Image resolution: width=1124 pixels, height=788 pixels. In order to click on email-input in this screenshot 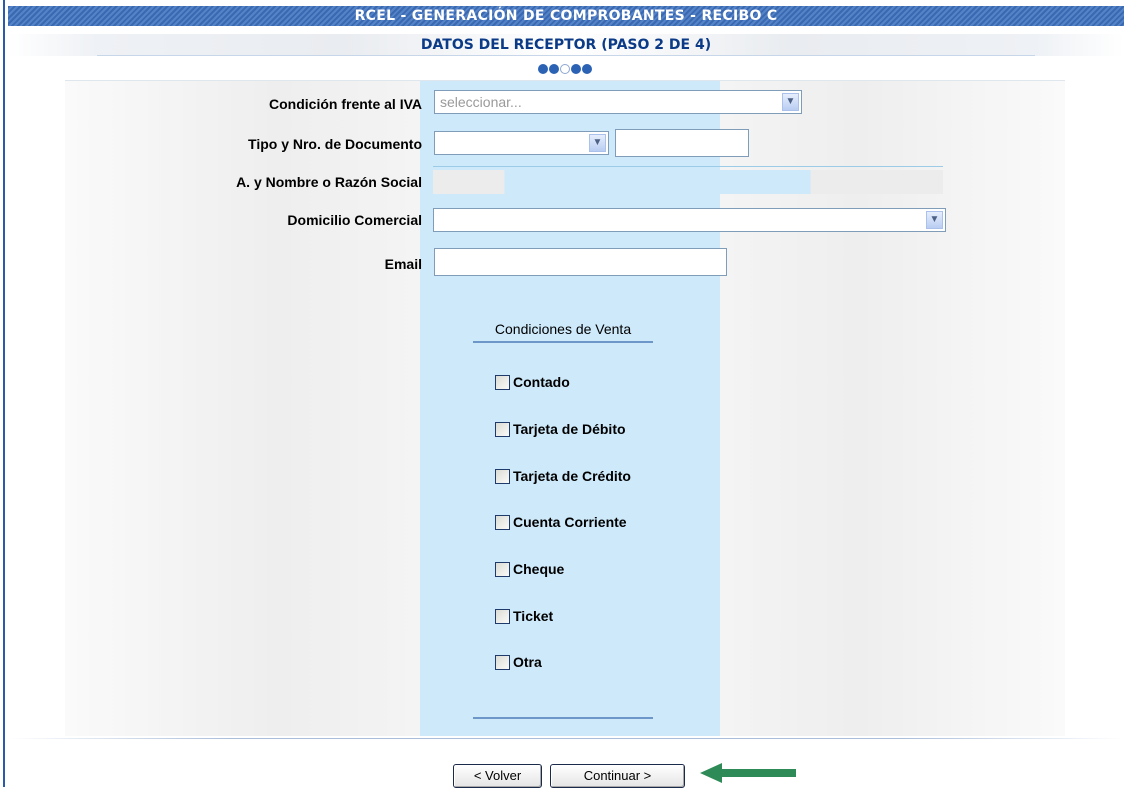, I will do `click(580, 262)`.